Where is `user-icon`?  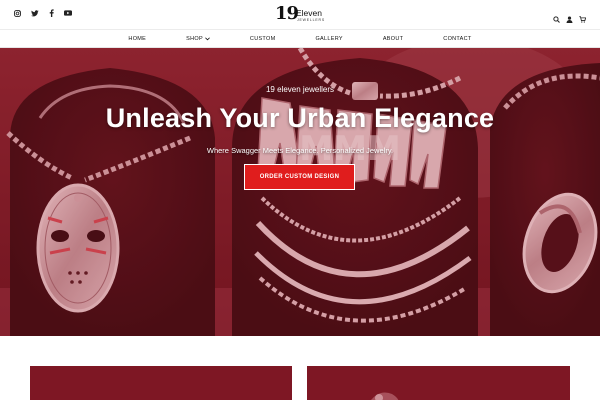 user-icon is located at coordinates (569, 19).